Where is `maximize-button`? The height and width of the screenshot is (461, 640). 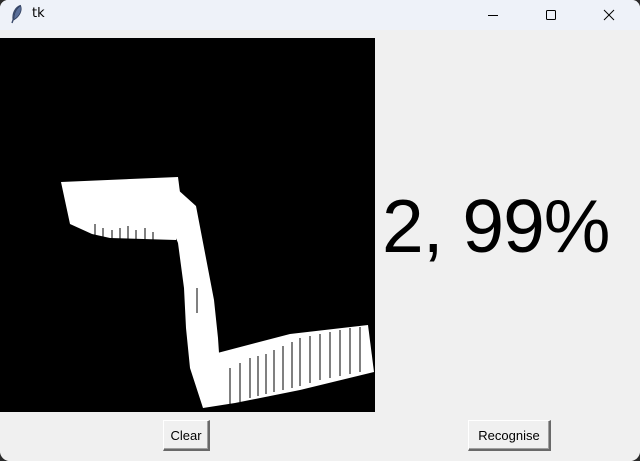 maximize-button is located at coordinates (551, 15).